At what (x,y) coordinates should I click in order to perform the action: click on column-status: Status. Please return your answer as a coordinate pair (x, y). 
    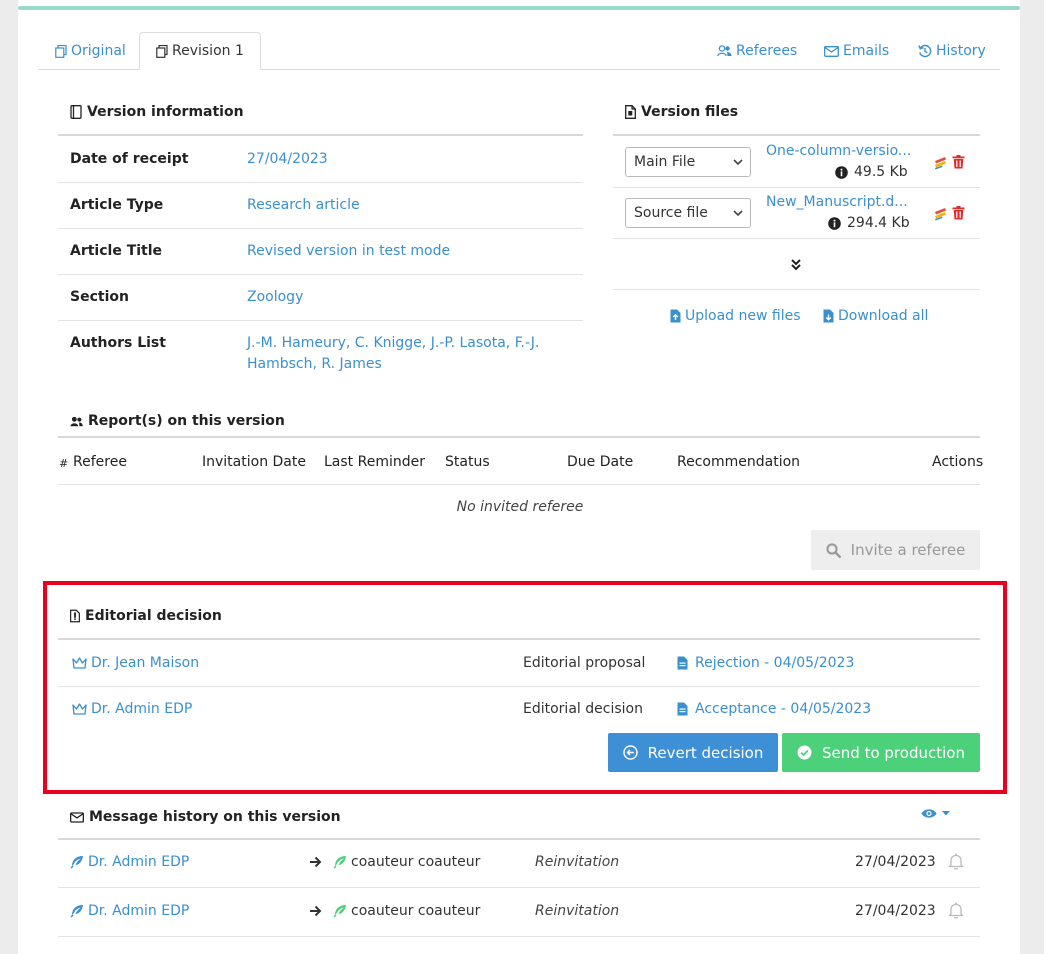
    Looking at the image, I should click on (467, 462).